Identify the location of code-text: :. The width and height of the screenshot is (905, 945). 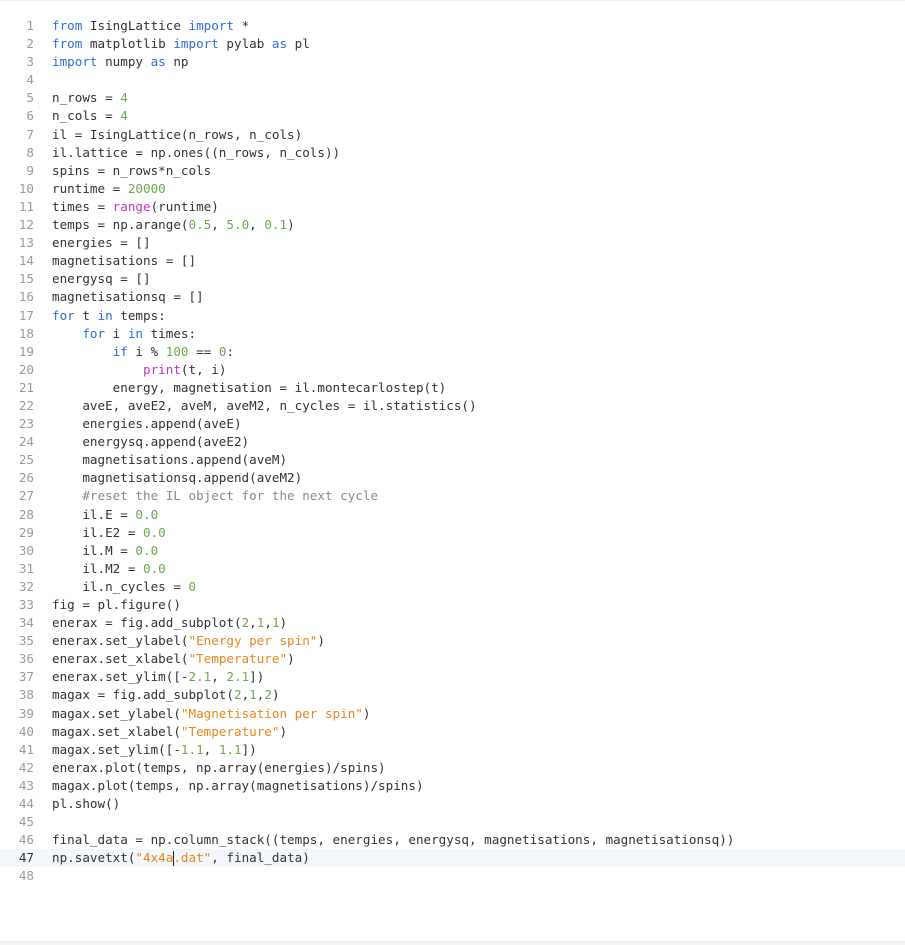
(230, 351).